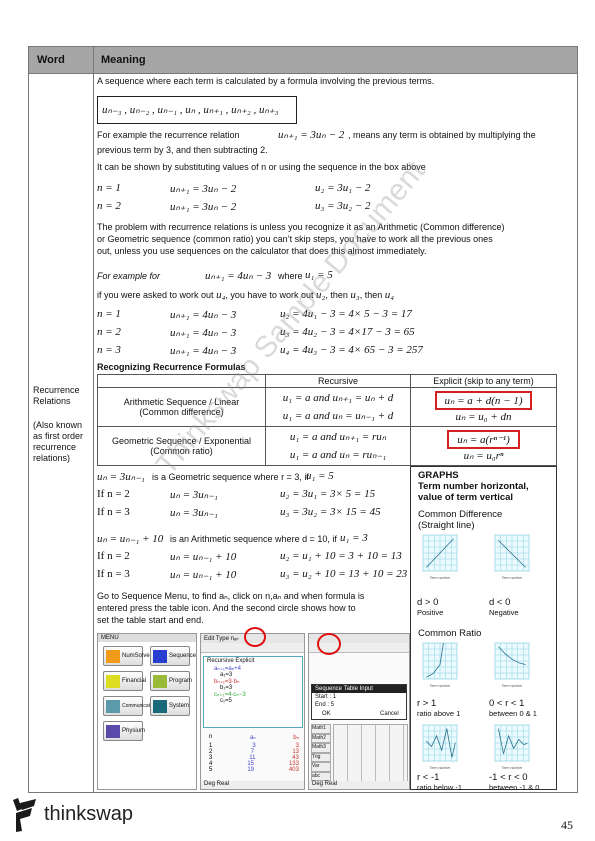  Describe the element at coordinates (483, 381) in the screenshot. I see `col-explicit: Explicit (skip to any term)` at that location.